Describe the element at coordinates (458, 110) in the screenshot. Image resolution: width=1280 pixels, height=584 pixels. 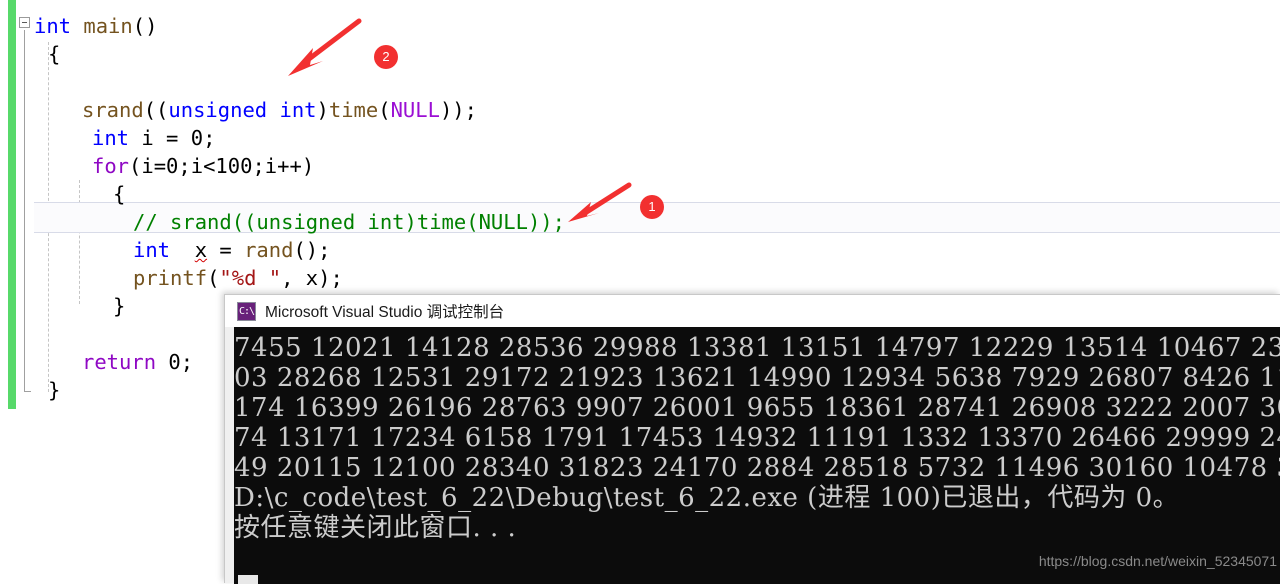
I see `code-token: ));` at that location.